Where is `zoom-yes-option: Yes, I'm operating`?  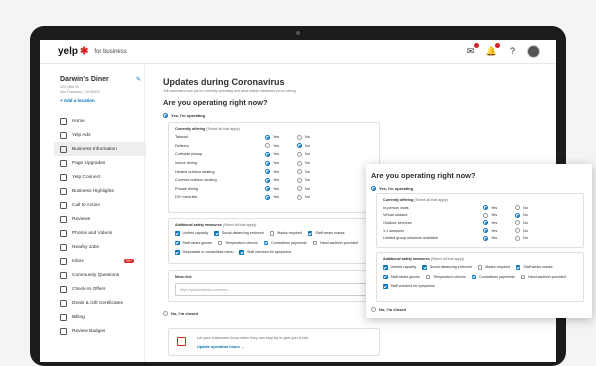
zoom-yes-option: Yes, I'm operating is located at coordinates (392, 188).